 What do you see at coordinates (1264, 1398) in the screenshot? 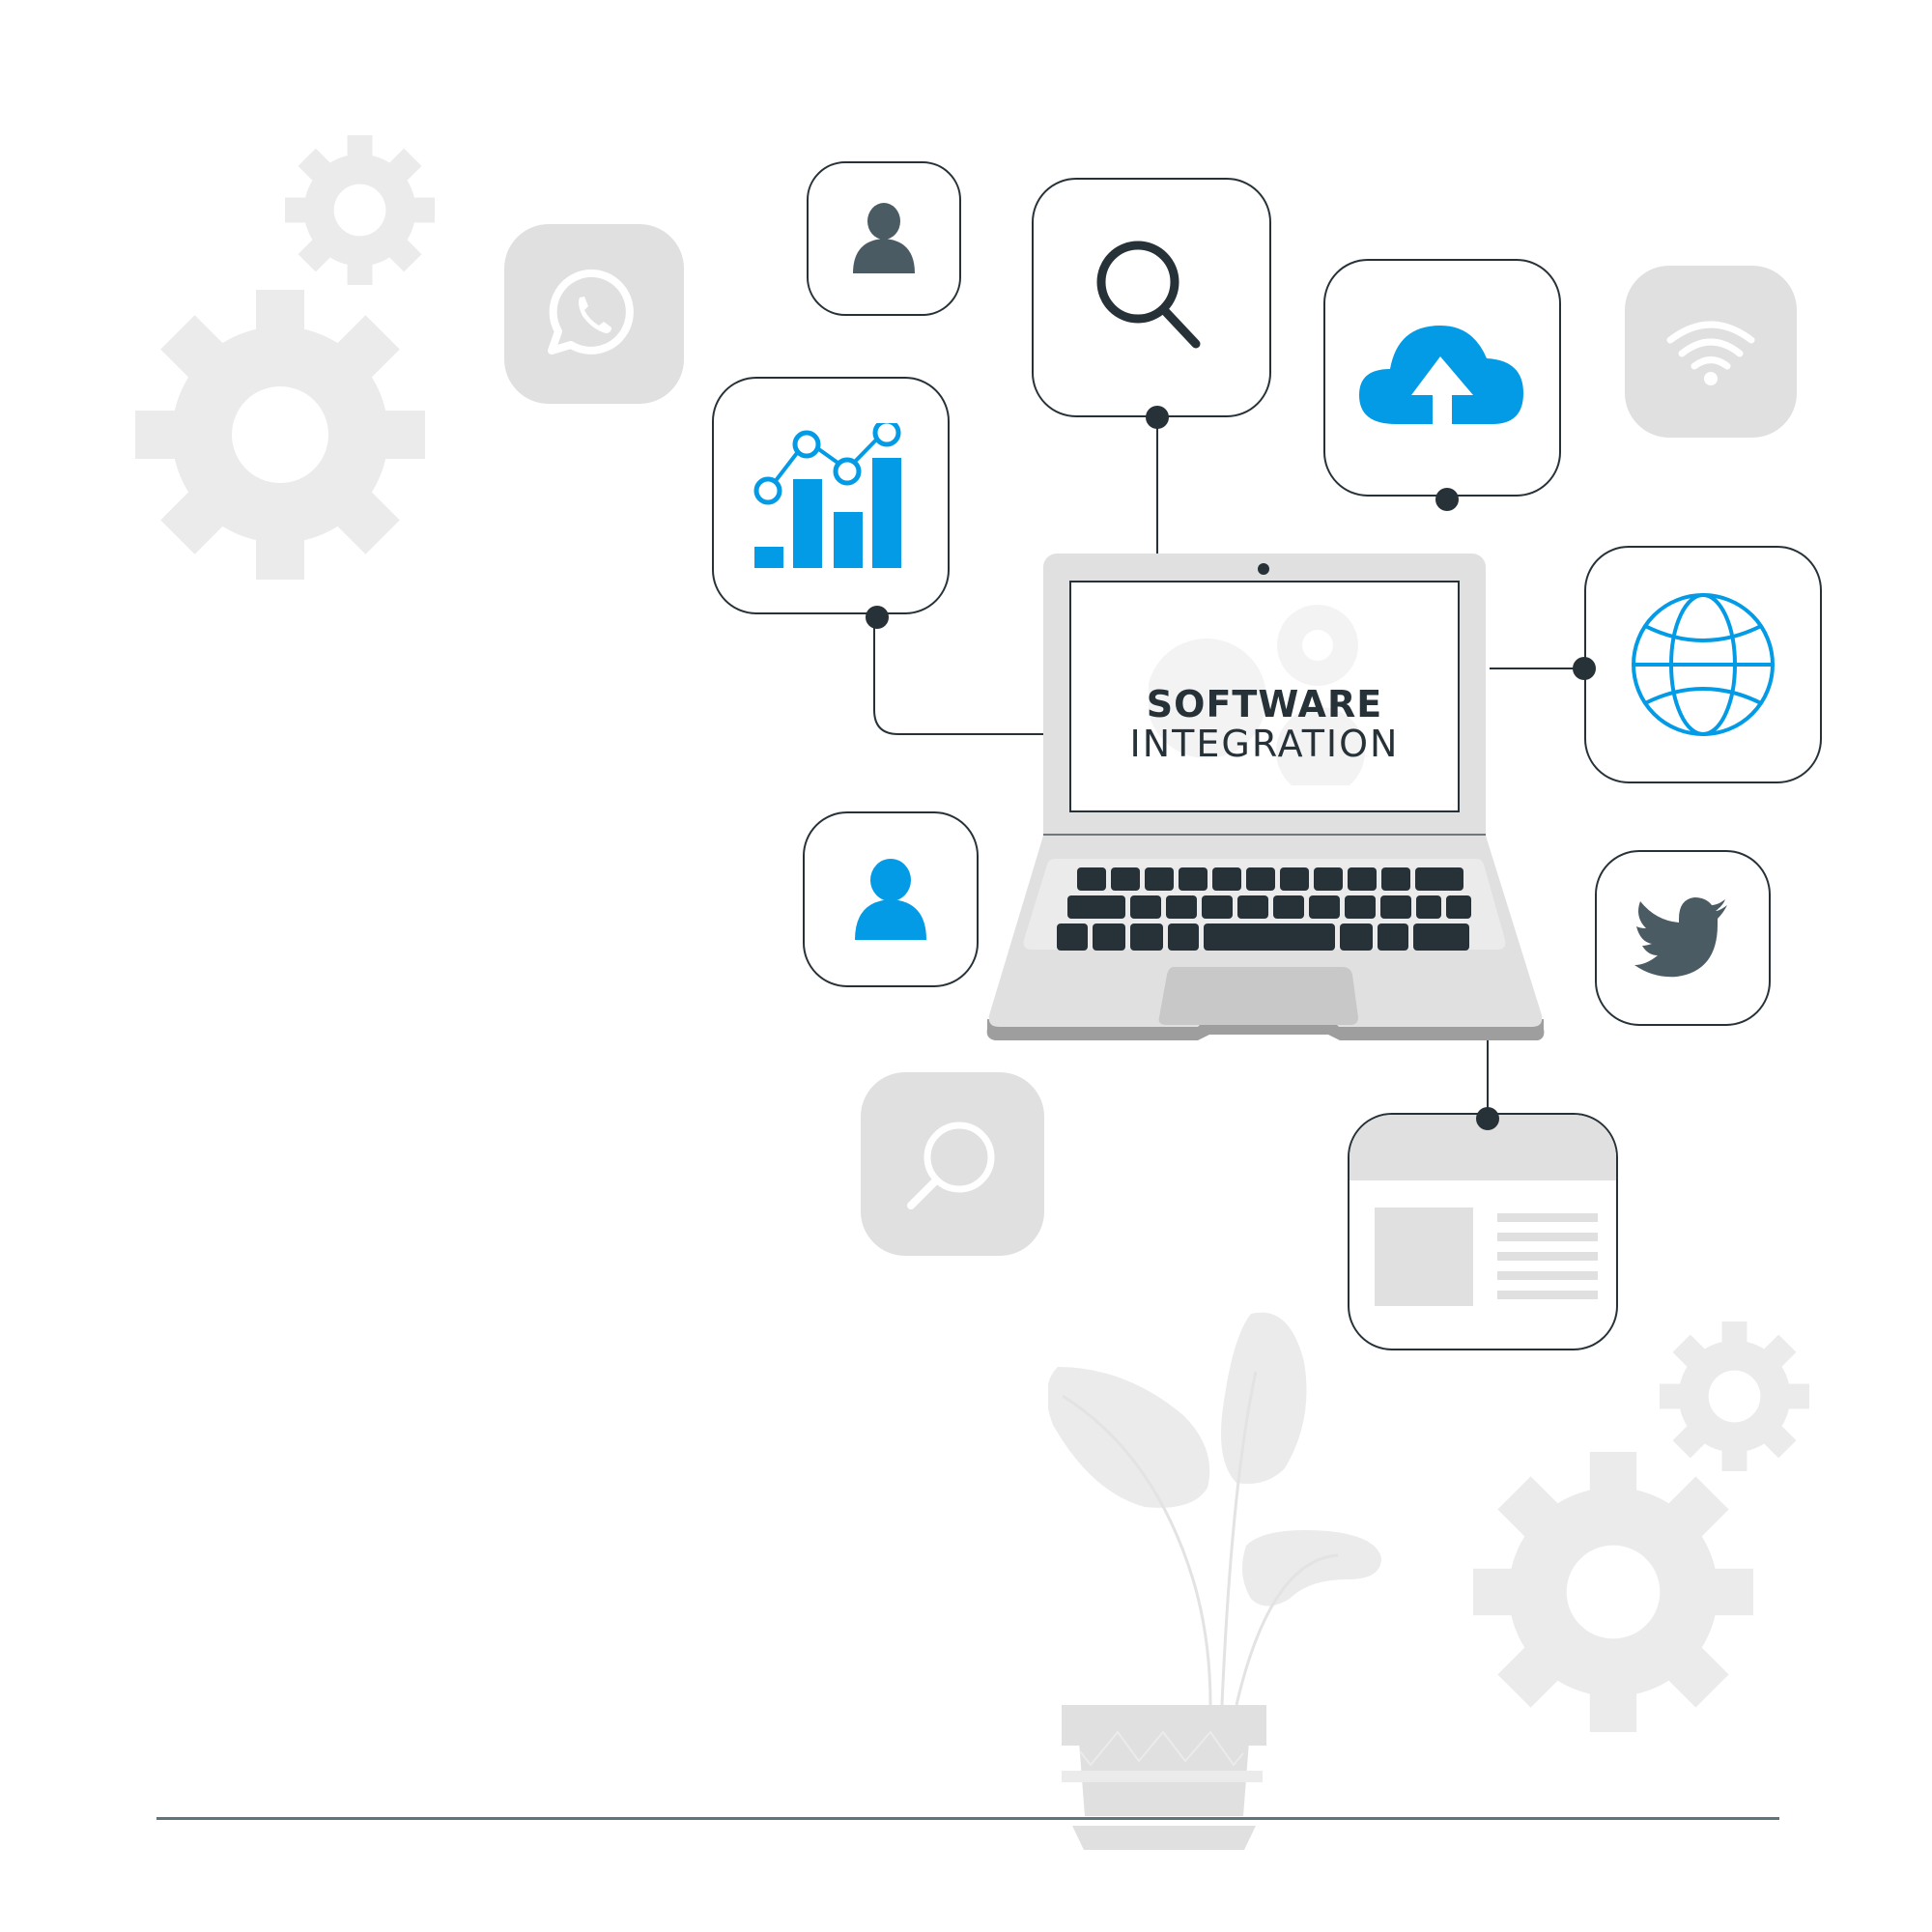
I see `leaf-center` at bounding box center [1264, 1398].